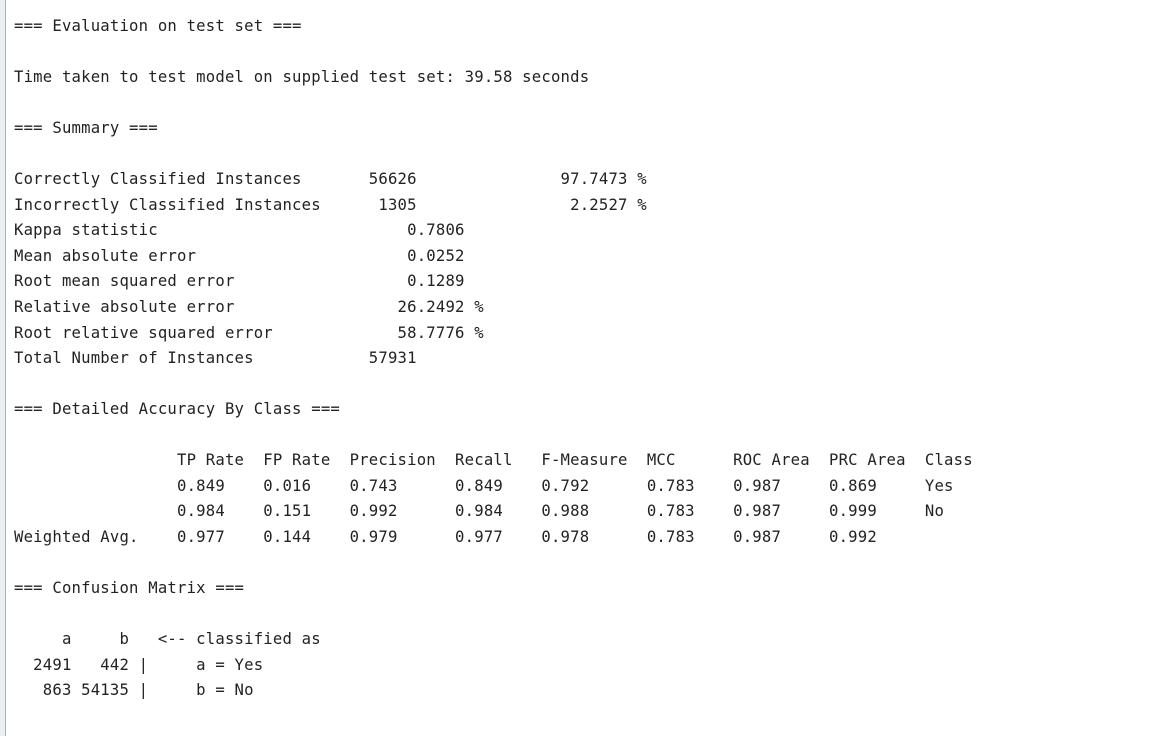 This screenshot has width=1168, height=736. Describe the element at coordinates (239, 230) in the screenshot. I see `summary-kappa-line: Kappa statistic 0.7806` at that location.